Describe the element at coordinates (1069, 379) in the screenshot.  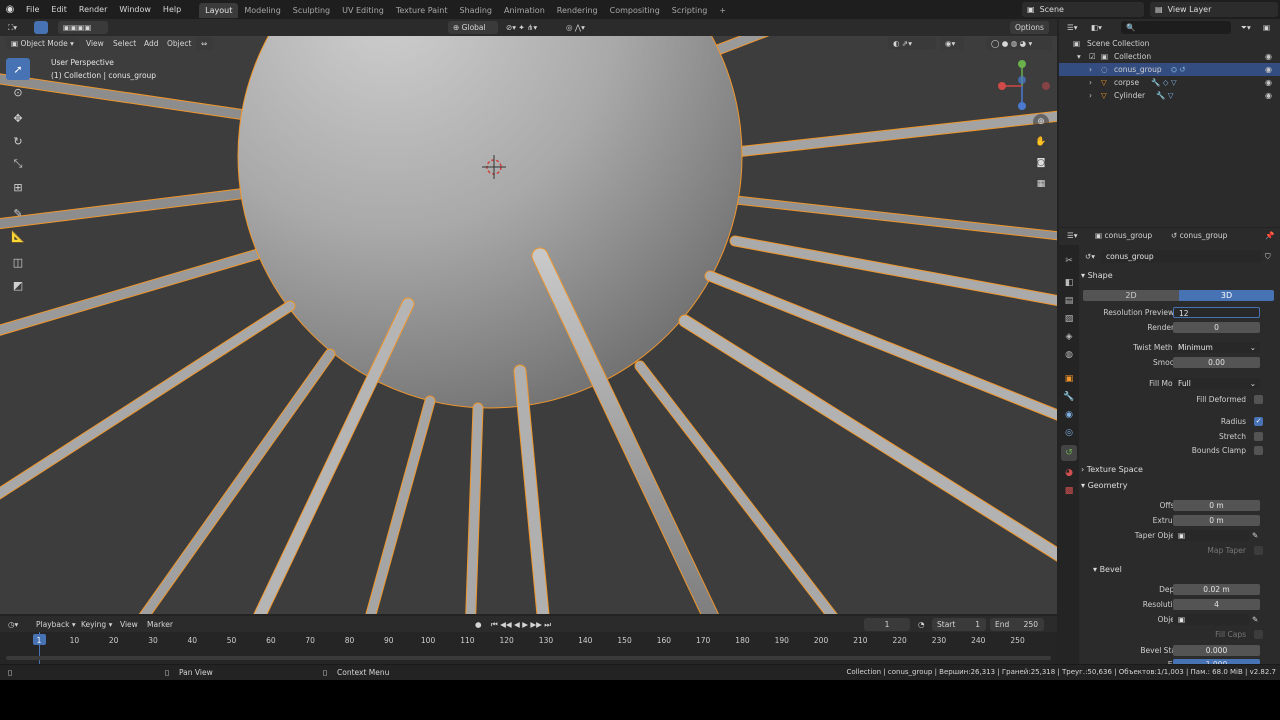
I see `object-tab-icon: ▣` at that location.